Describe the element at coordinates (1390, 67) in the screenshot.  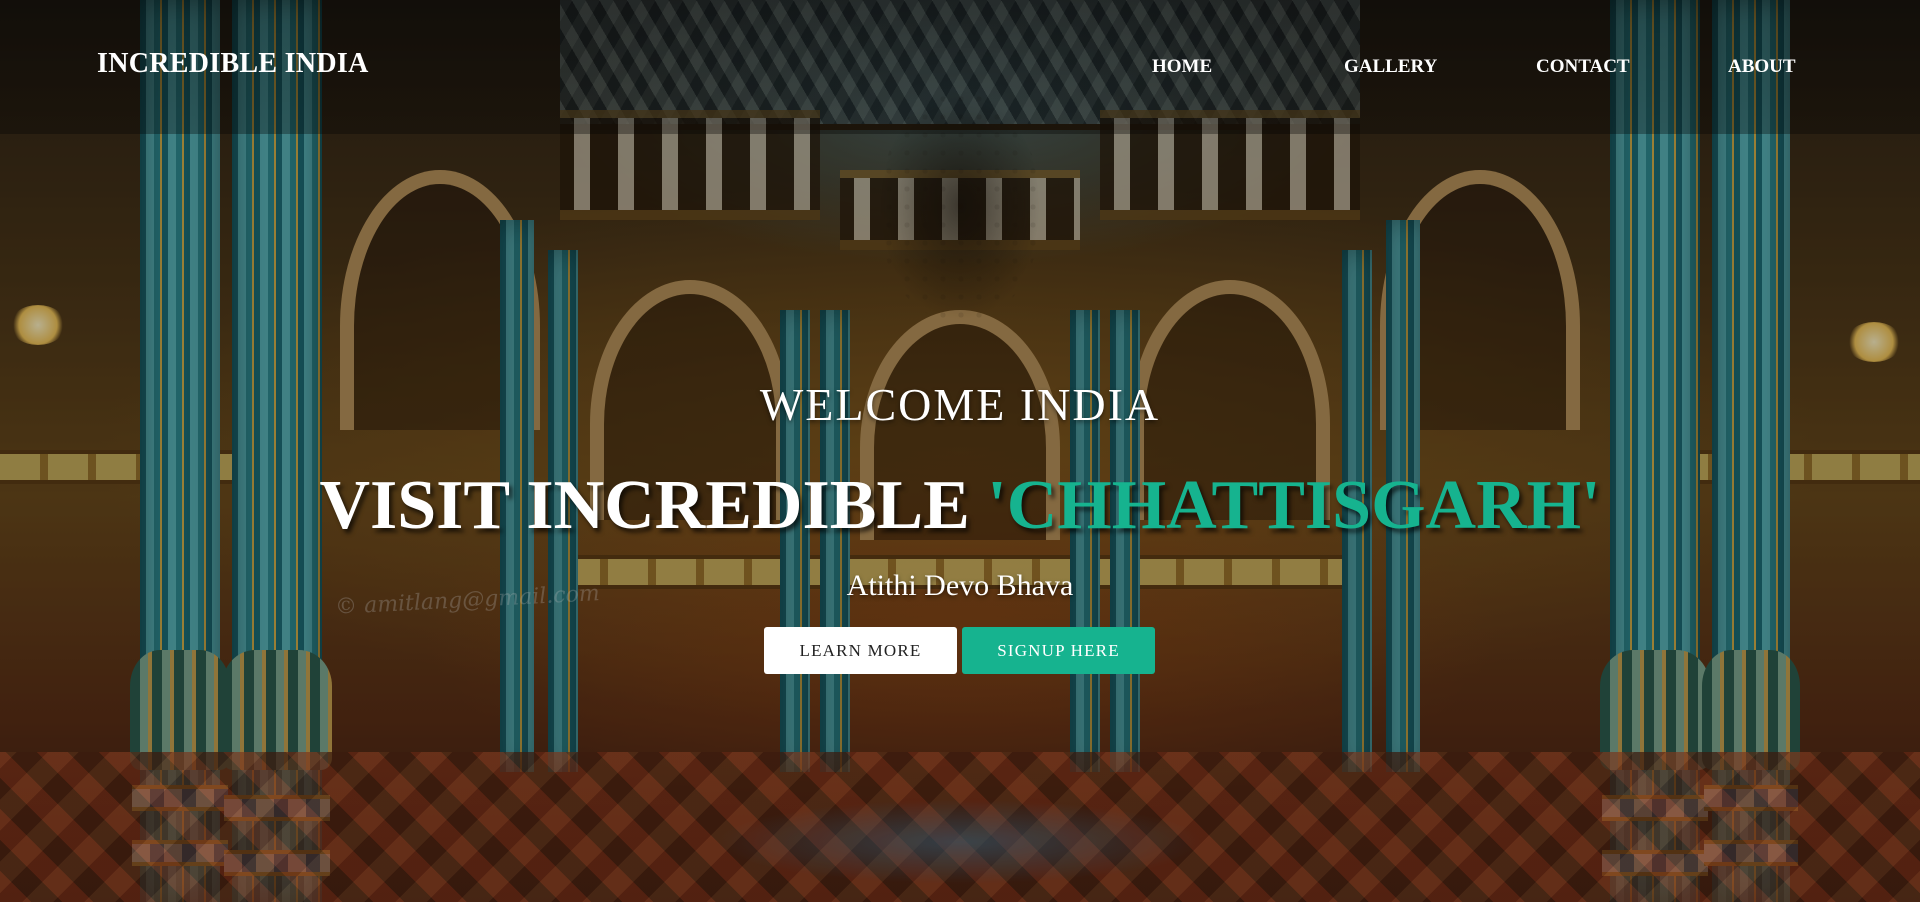
I see `nav-gallery-link: GALLERY` at that location.